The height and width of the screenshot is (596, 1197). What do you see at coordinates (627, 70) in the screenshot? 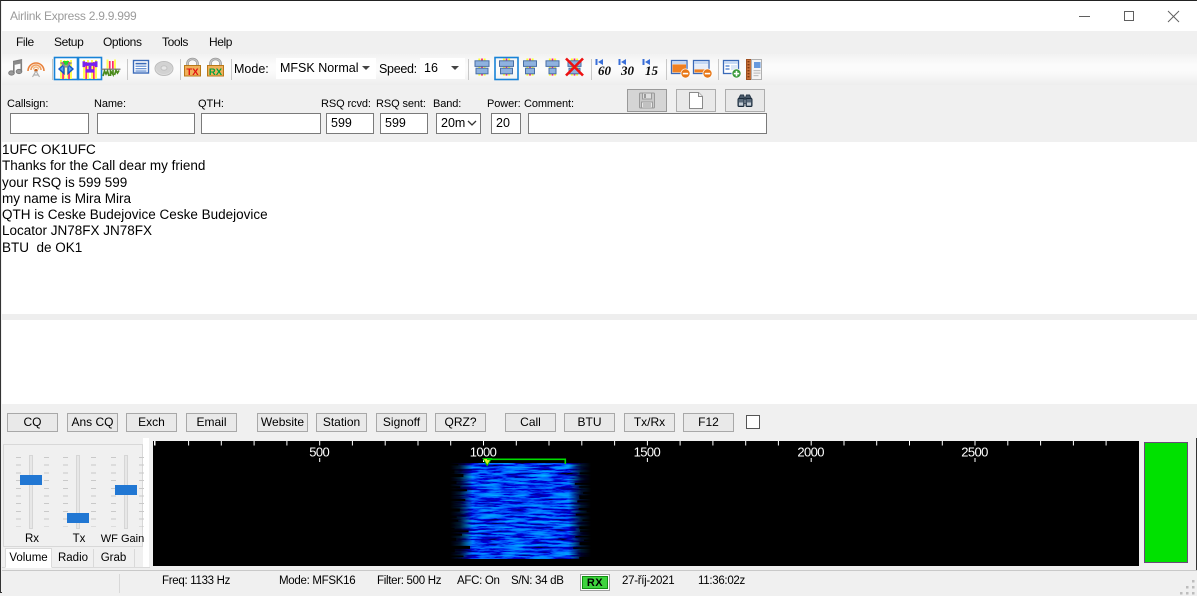
I see `svg-text: 30` at bounding box center [627, 70].